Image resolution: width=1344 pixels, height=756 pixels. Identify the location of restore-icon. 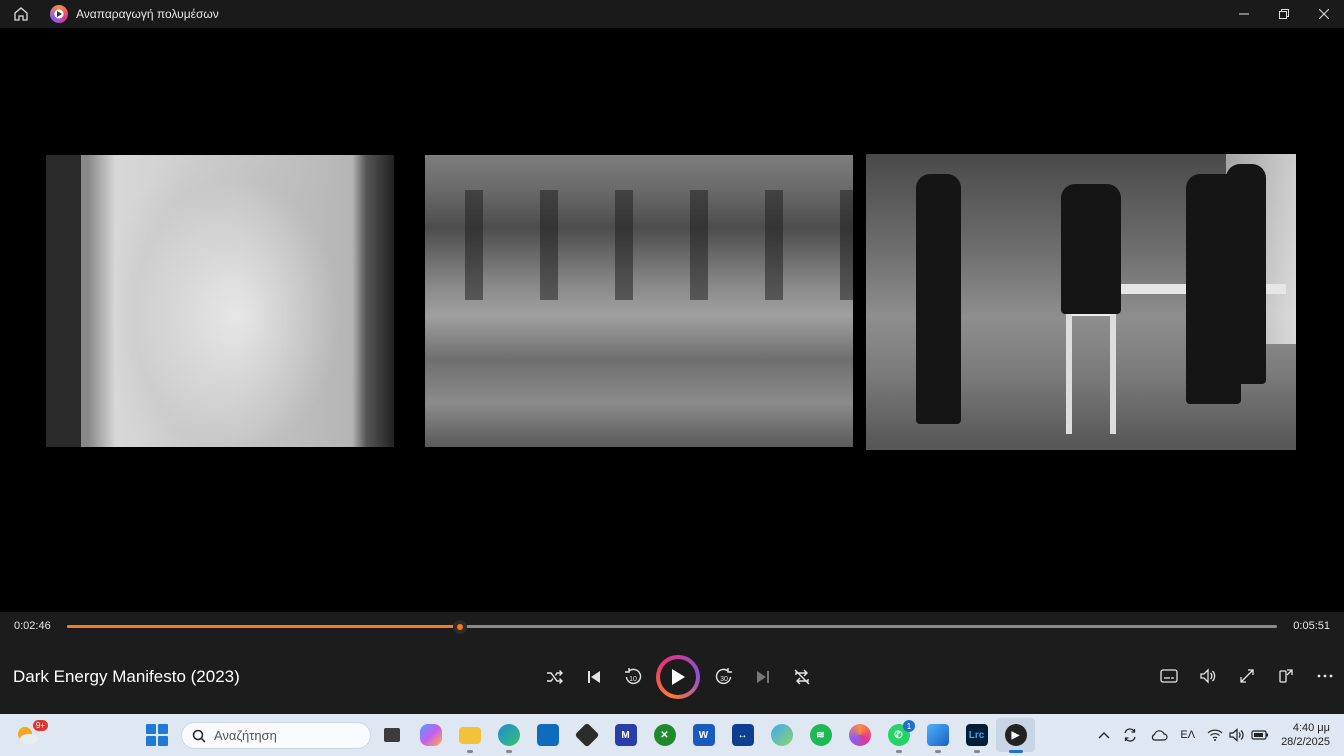
(1284, 14).